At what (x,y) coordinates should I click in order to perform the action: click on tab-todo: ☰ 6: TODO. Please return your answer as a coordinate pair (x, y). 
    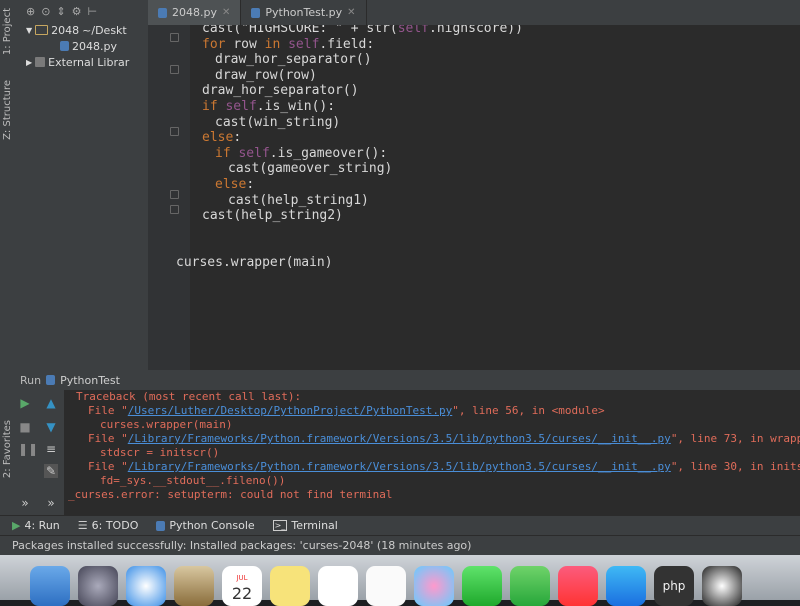
    Looking at the image, I should click on (108, 525).